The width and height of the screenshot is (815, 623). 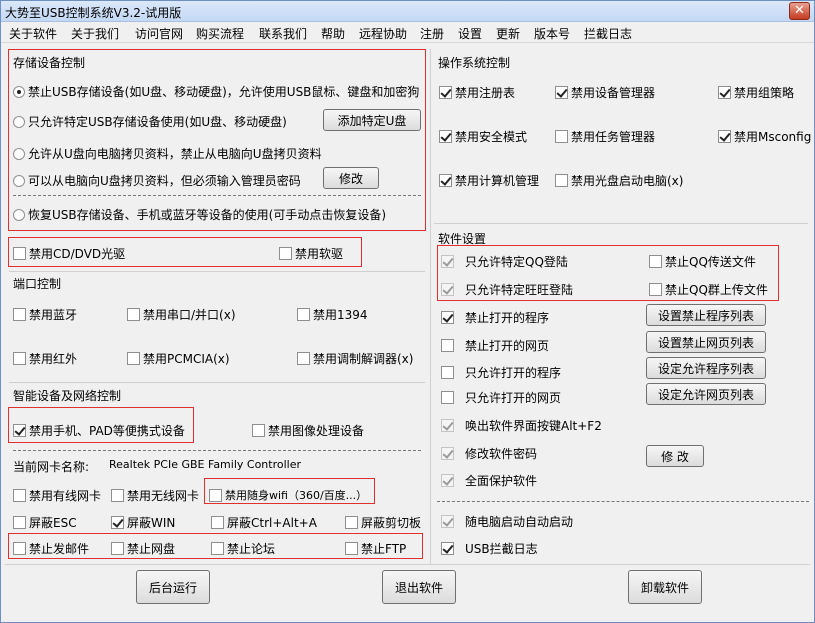 I want to click on autostart-checkbox: 随电脑启动自动启动, so click(x=507, y=521).